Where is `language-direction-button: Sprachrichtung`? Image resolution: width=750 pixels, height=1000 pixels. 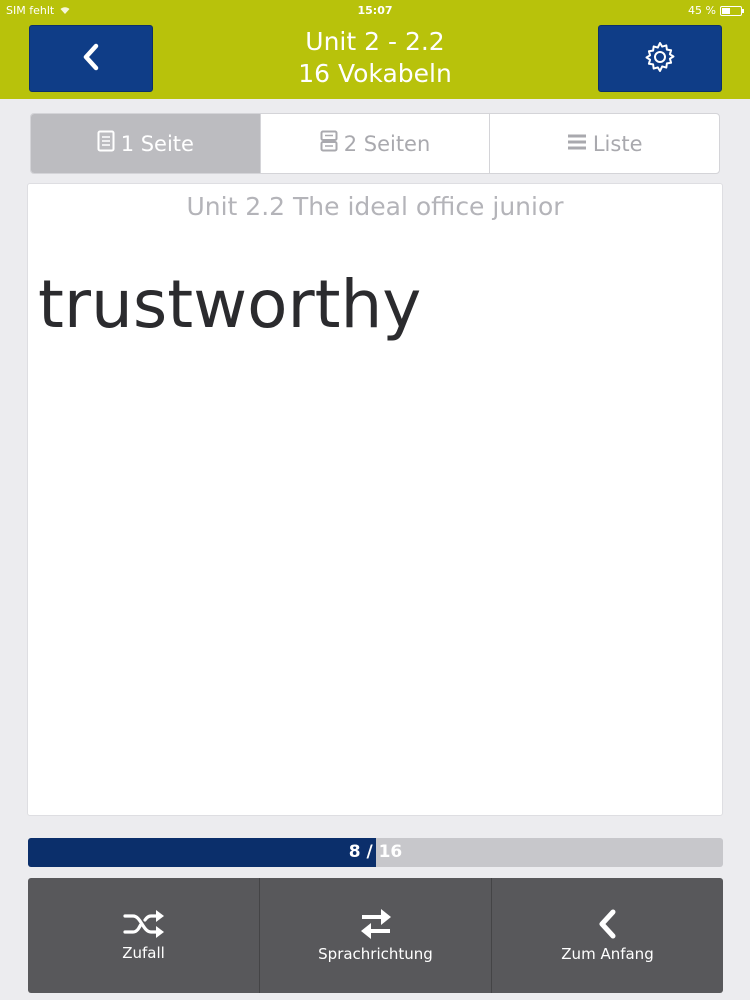 language-direction-button: Sprachrichtung is located at coordinates (376, 935).